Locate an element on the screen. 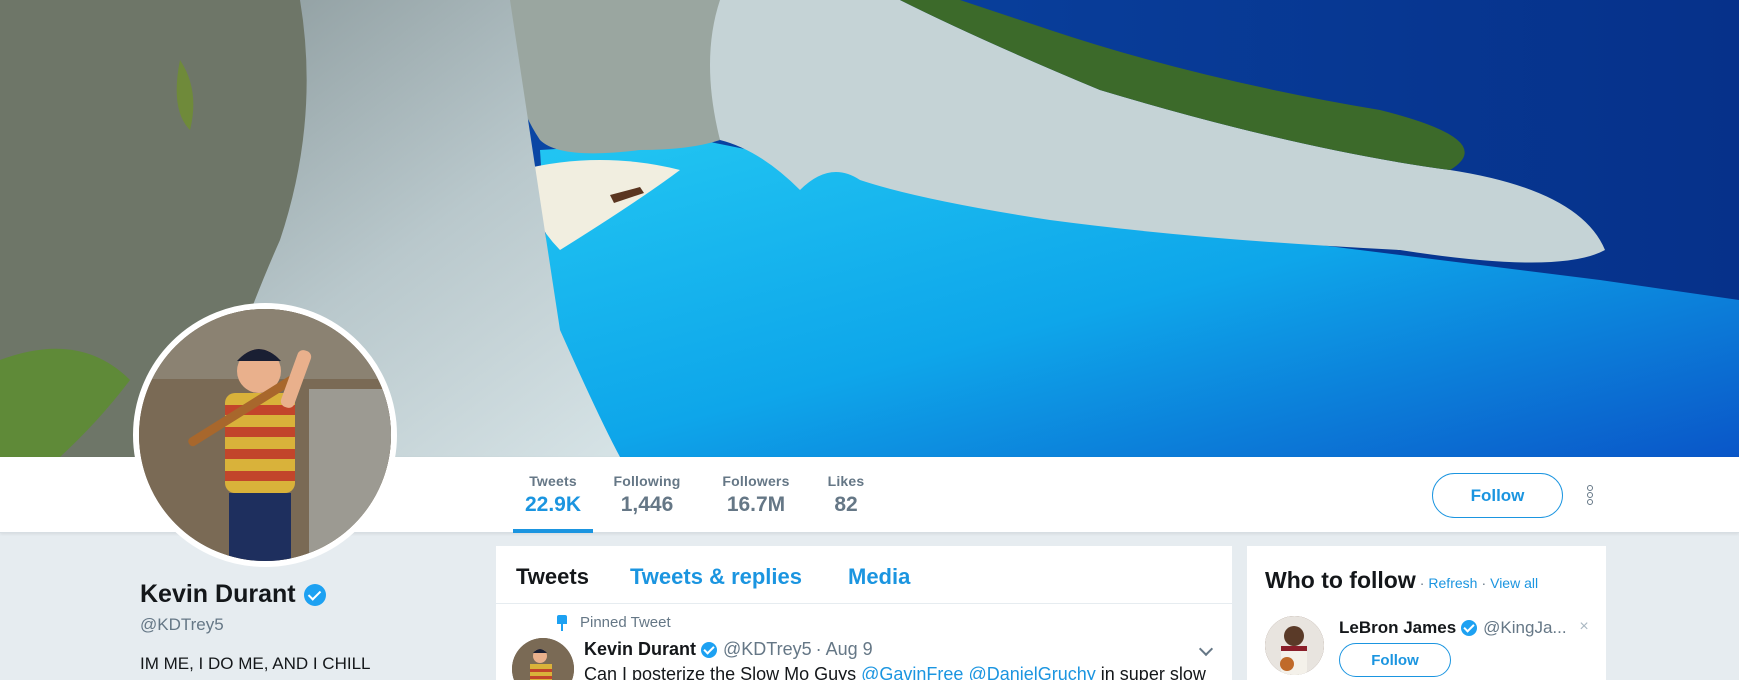 The height and width of the screenshot is (680, 1739). stat-label: Tweets is located at coordinates (553, 481).